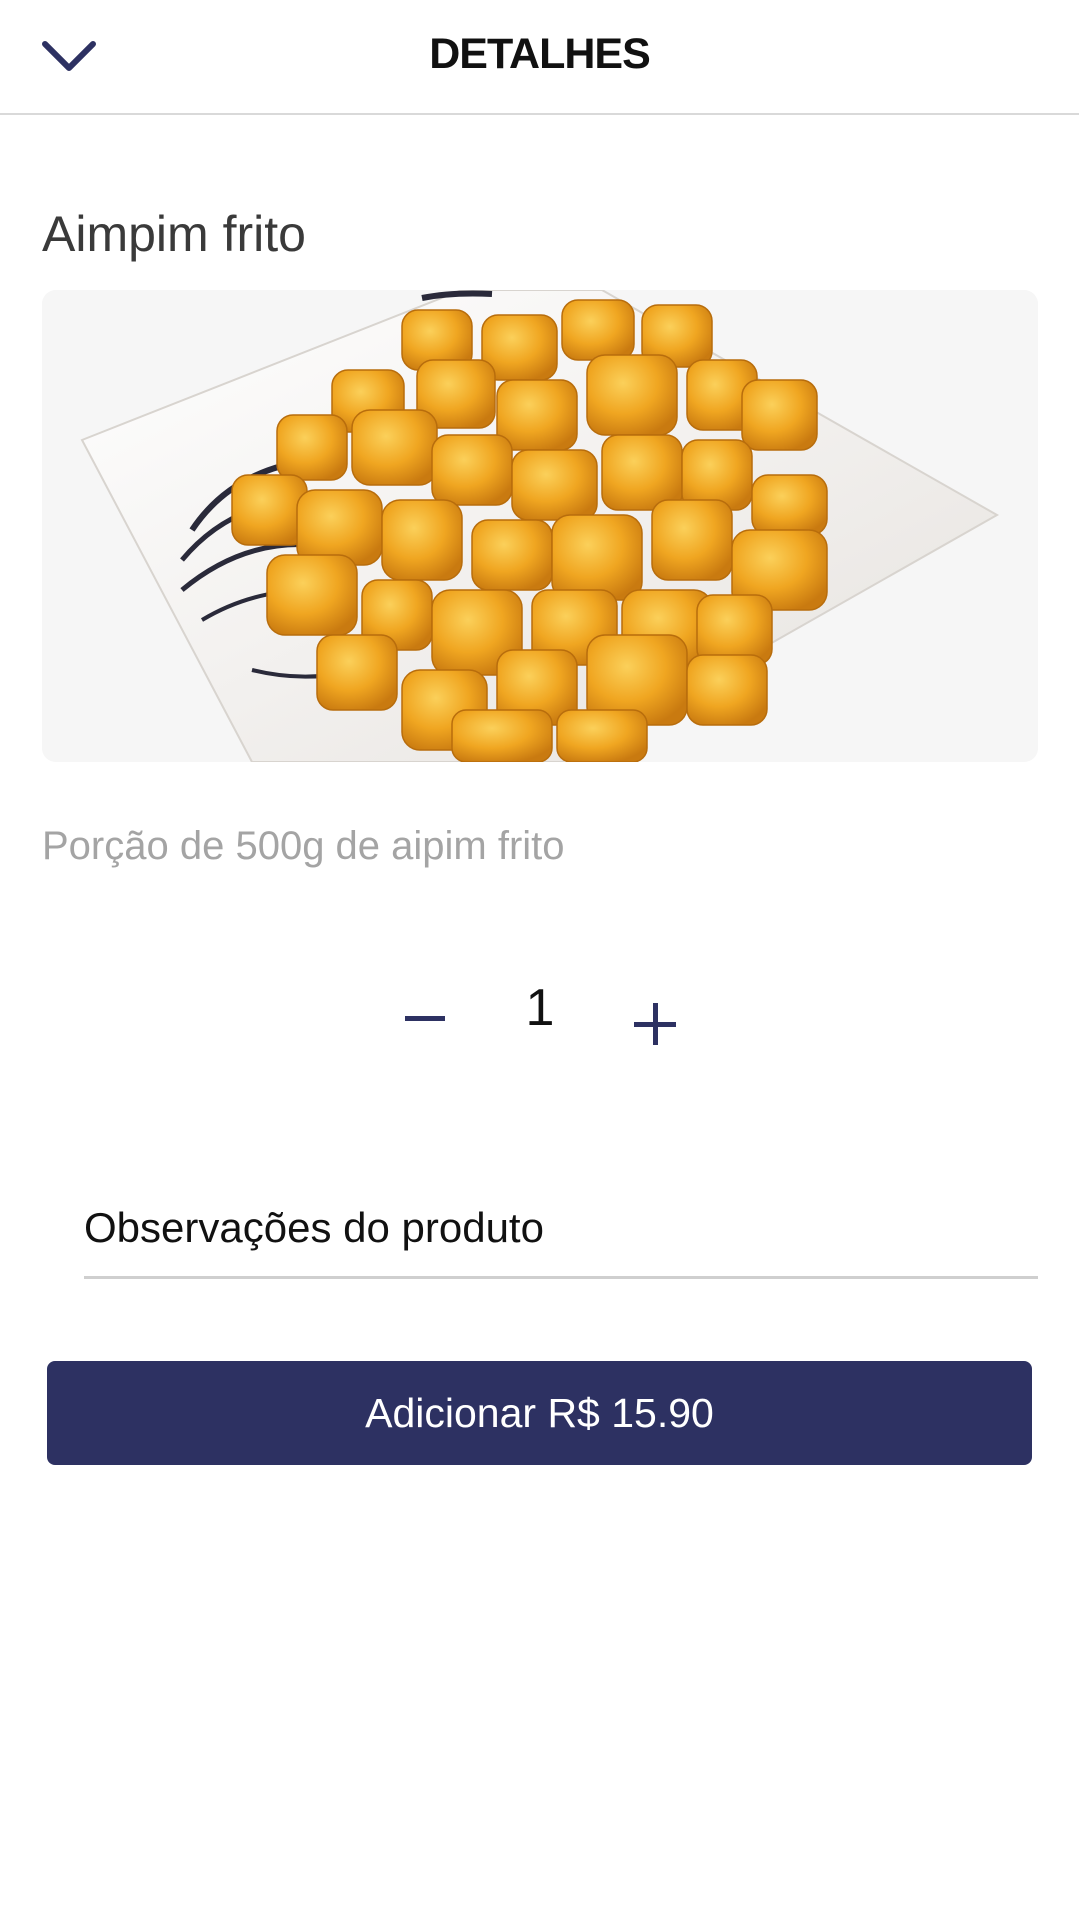 The image size is (1079, 1919). I want to click on product-name: Aimpim frito, so click(174, 234).